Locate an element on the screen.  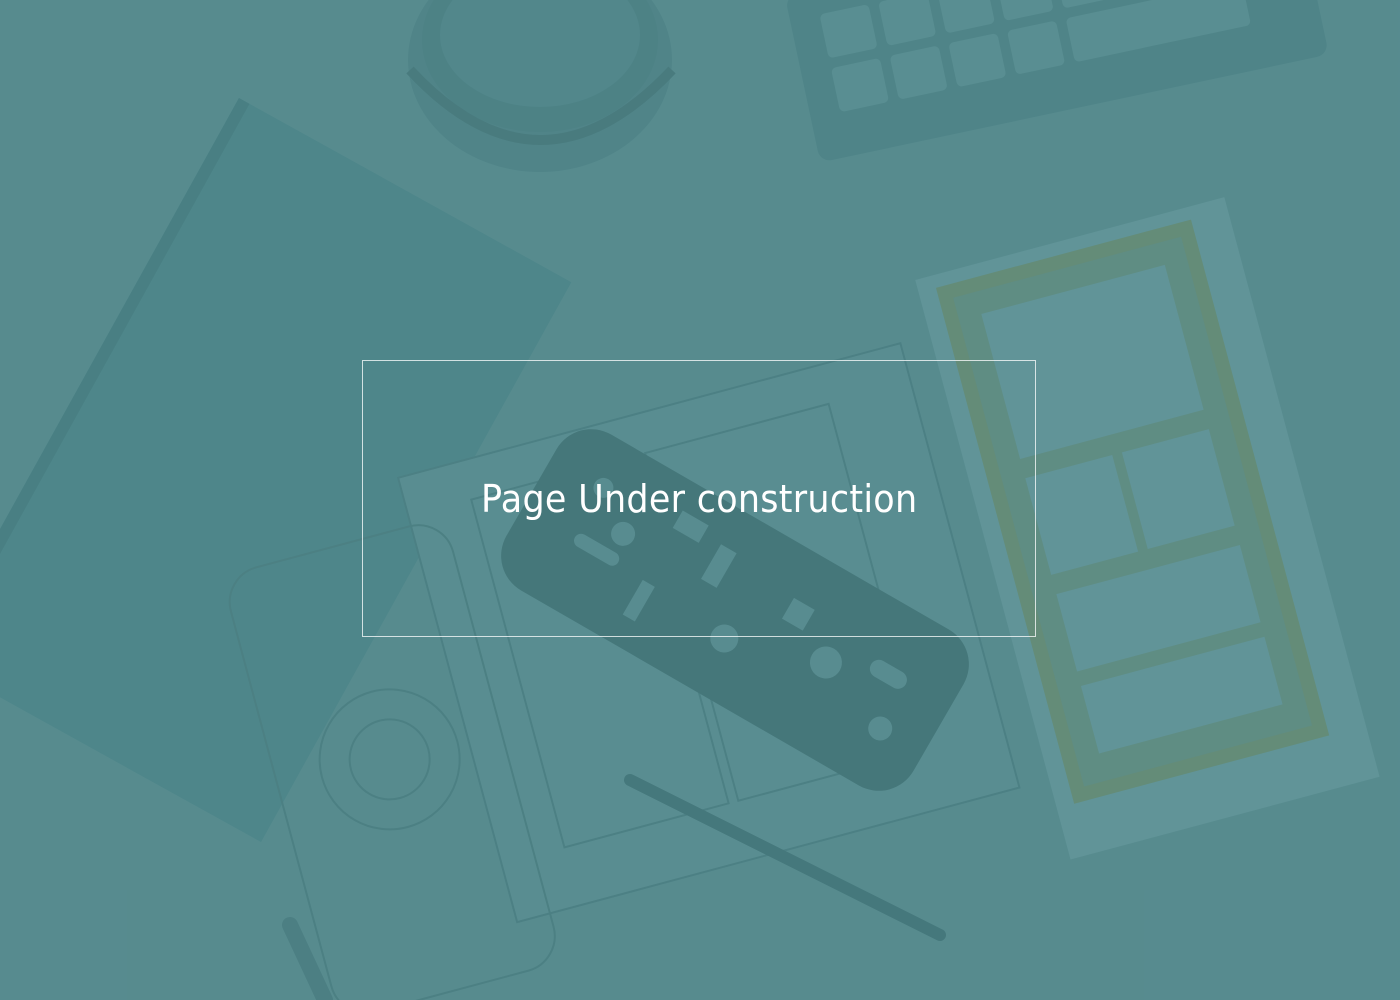
under-construction-box: Page Under construction is located at coordinates (699, 498).